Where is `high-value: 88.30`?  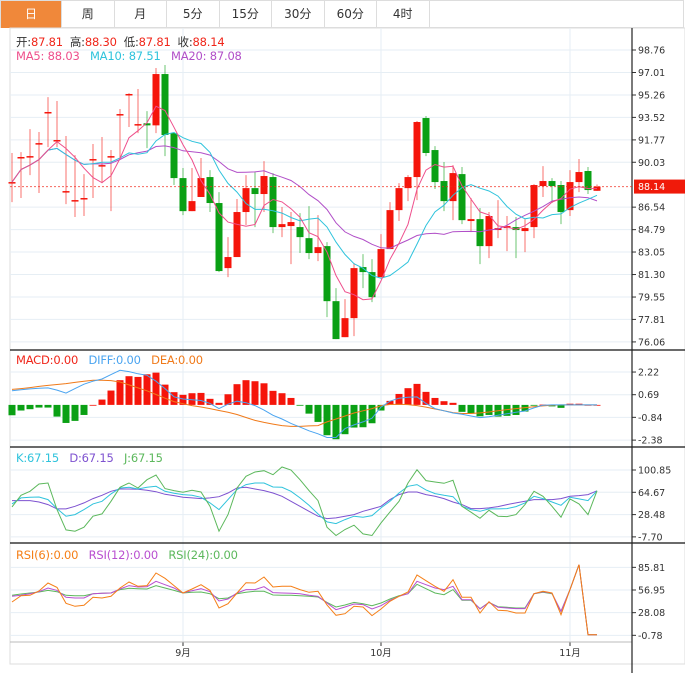 high-value: 88.30 is located at coordinates (100, 42).